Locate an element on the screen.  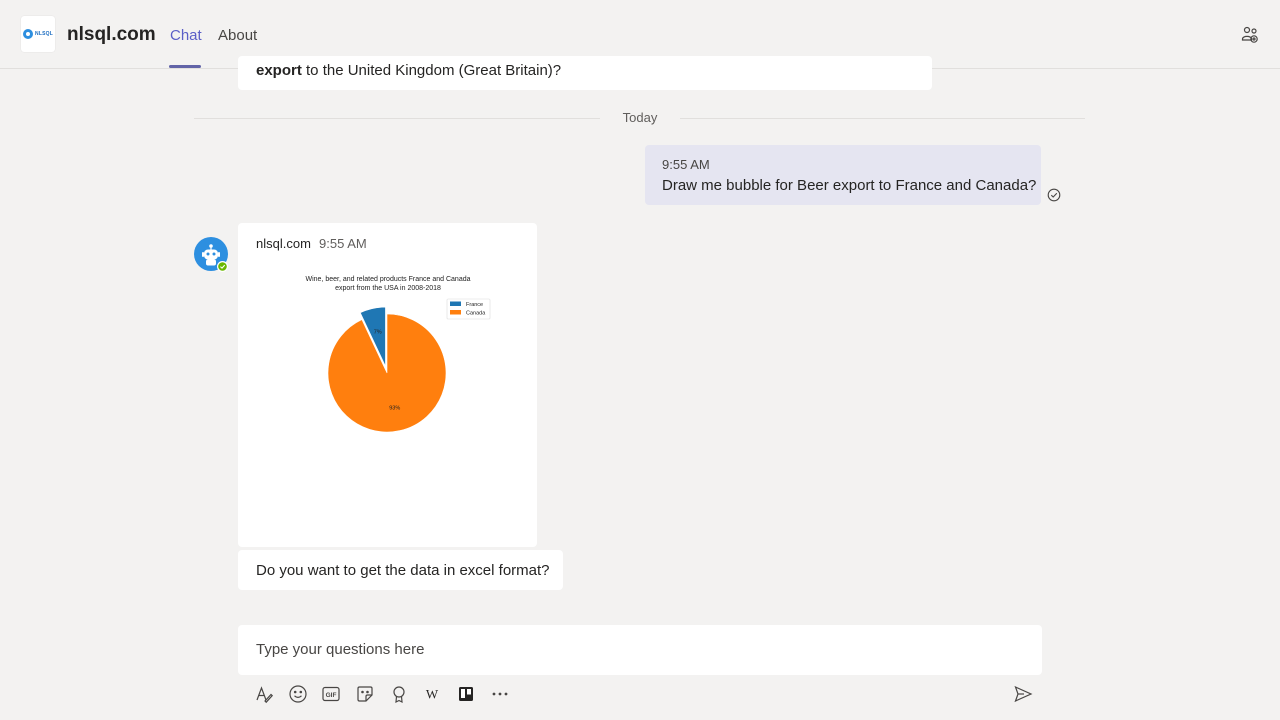
emoji-icon is located at coordinates (298, 694).